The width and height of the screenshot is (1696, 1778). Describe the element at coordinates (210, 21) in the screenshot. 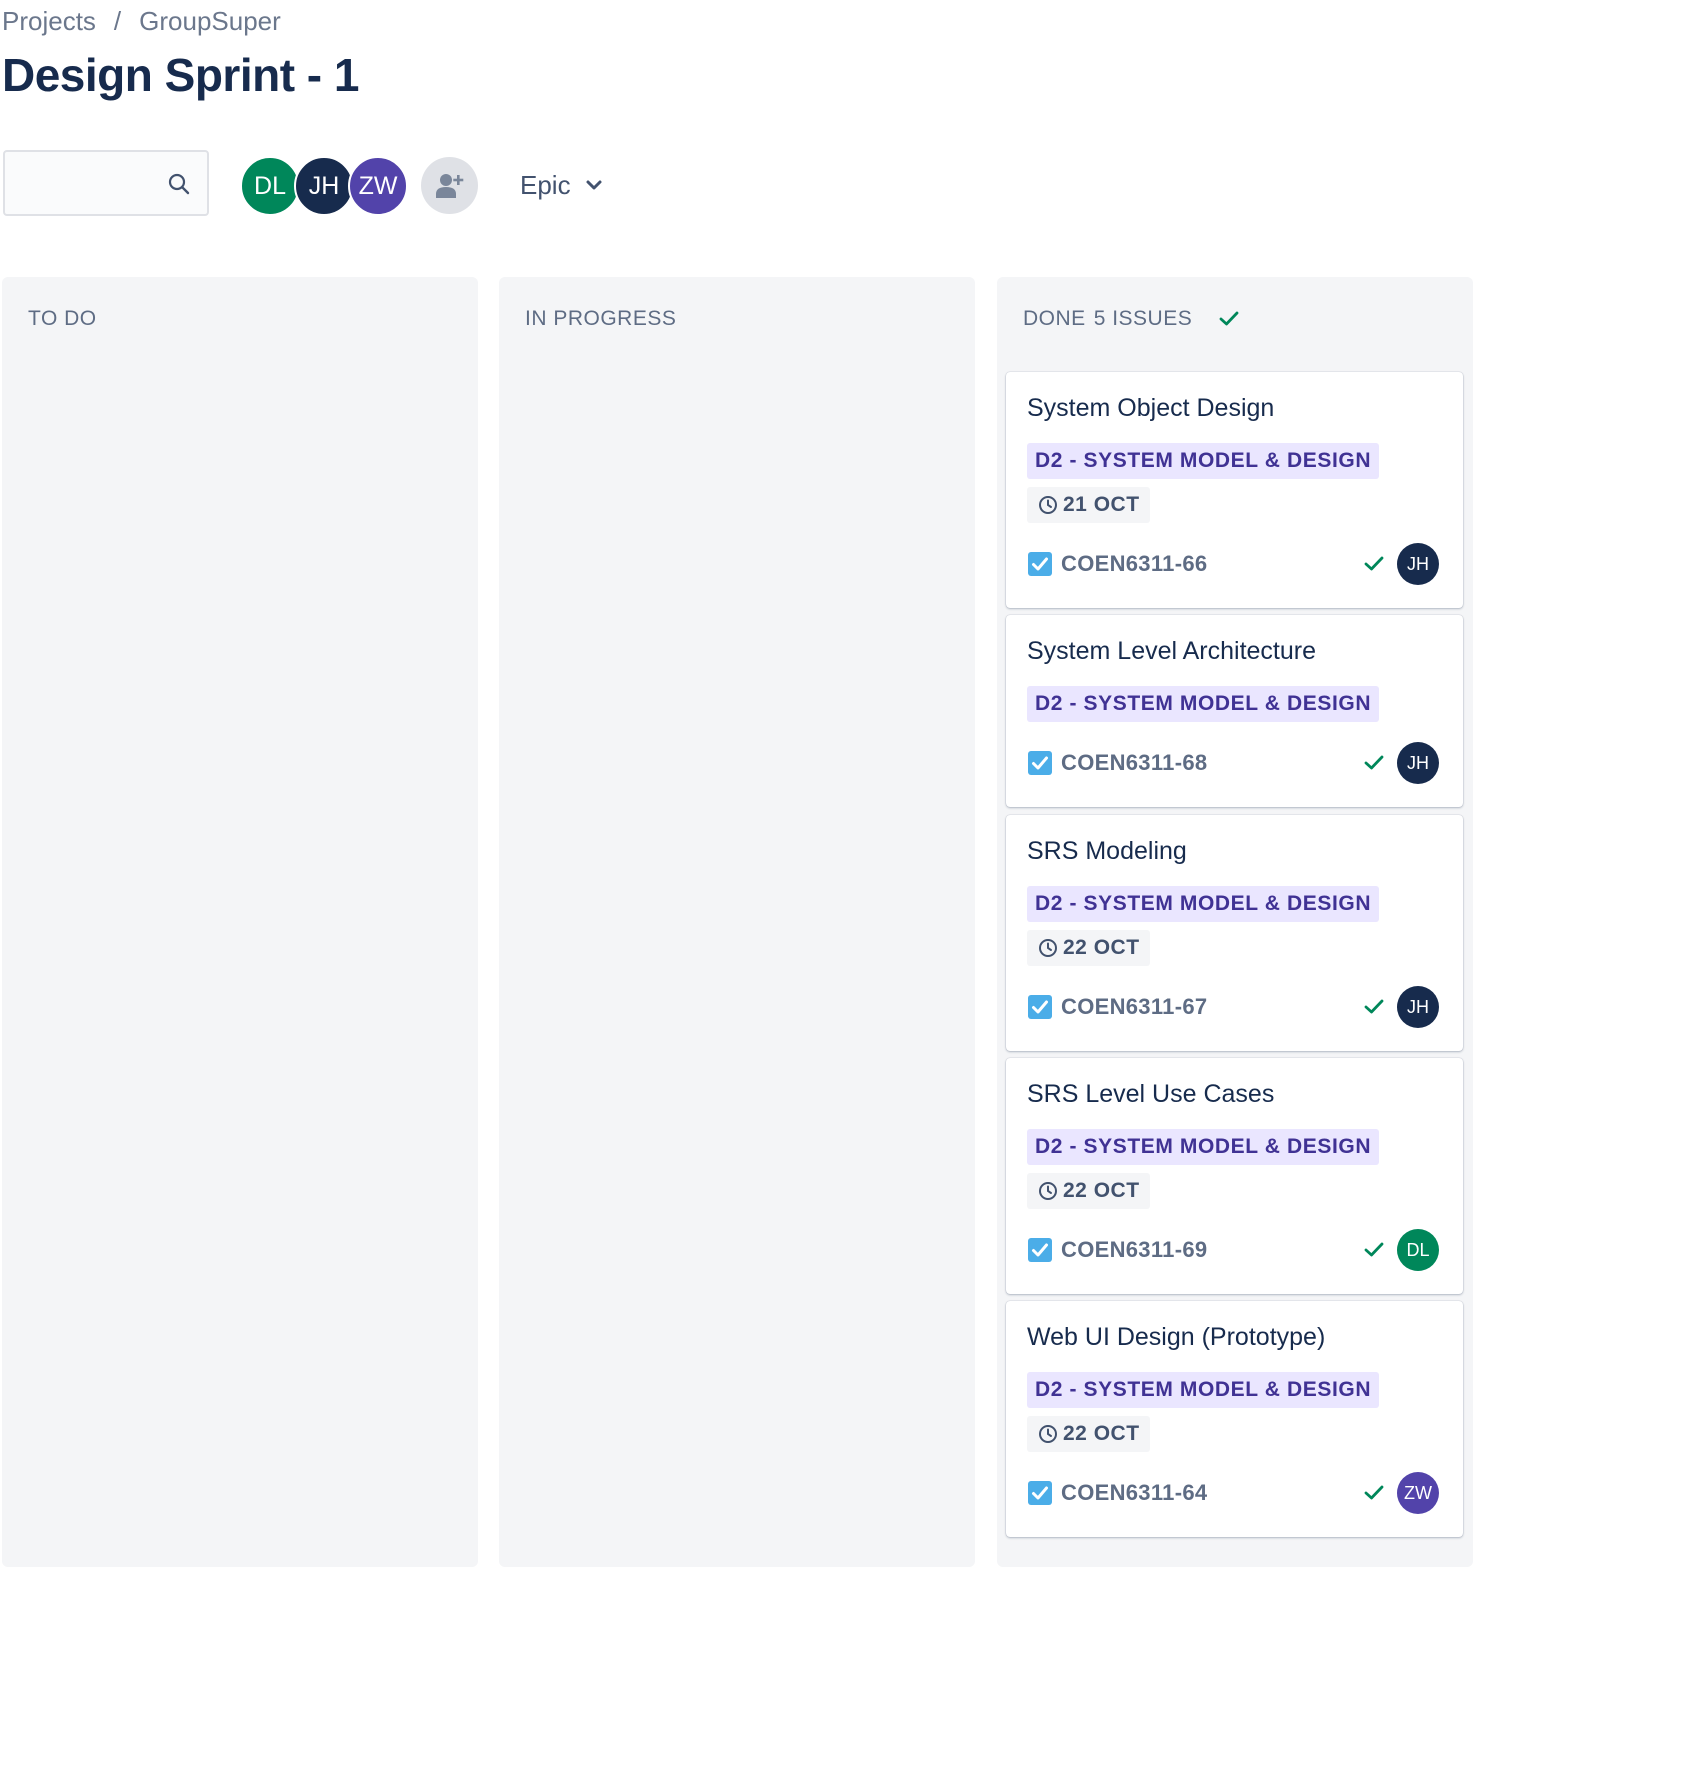

I see `breadcrumb-project: GroupSuper` at that location.